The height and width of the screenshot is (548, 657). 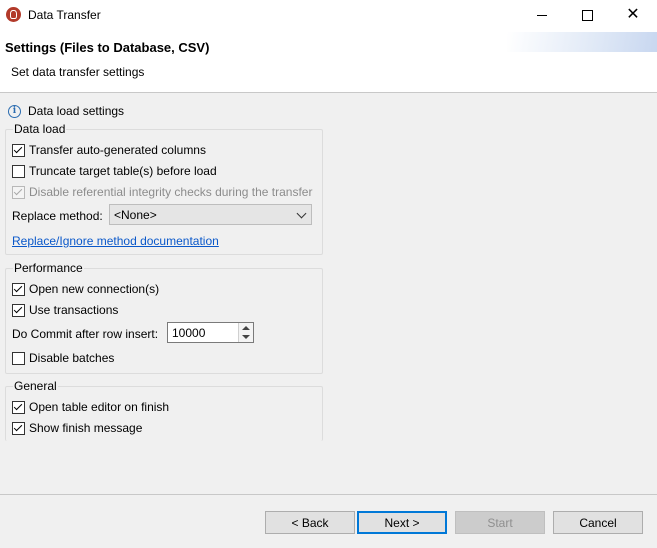 I want to click on minimize-icon, so click(x=542, y=15).